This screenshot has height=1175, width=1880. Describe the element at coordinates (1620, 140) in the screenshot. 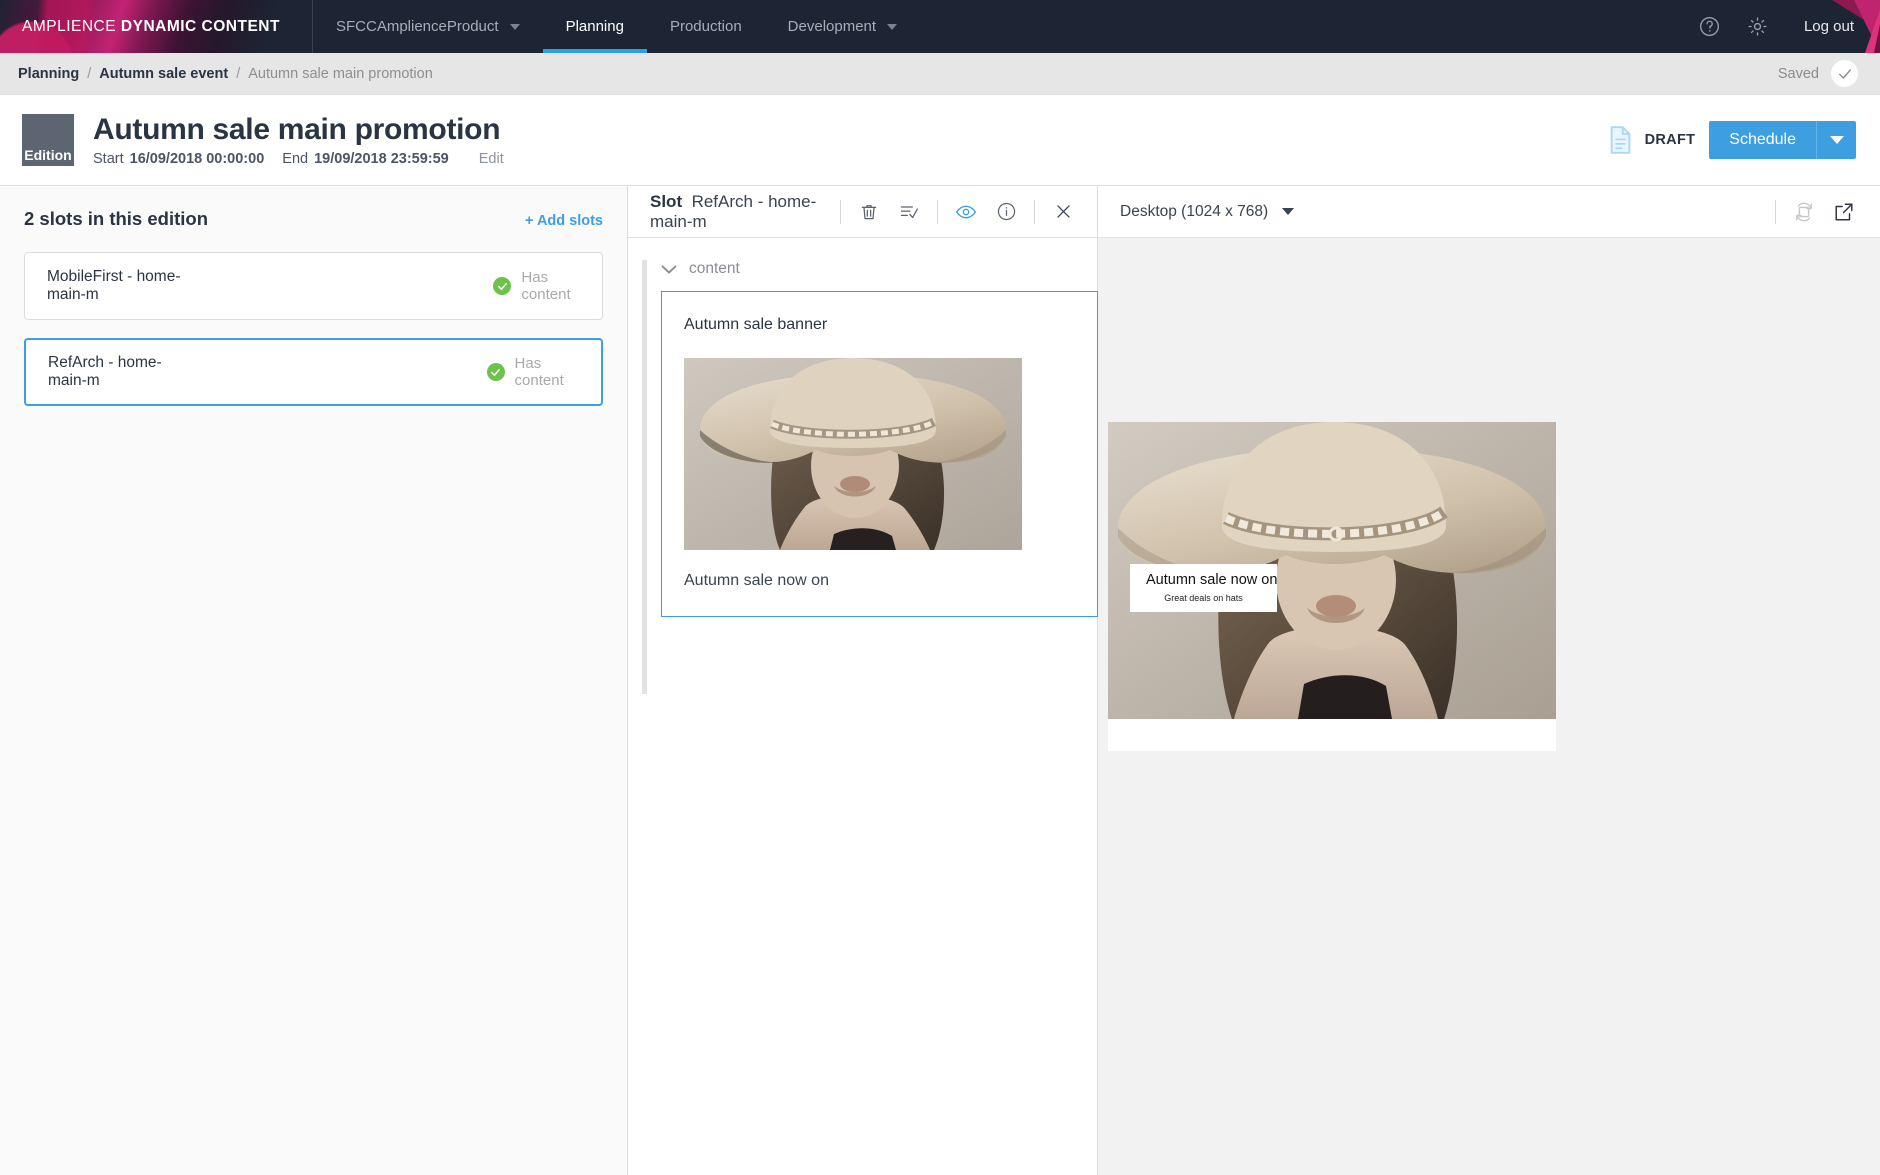

I see `document-icon` at that location.